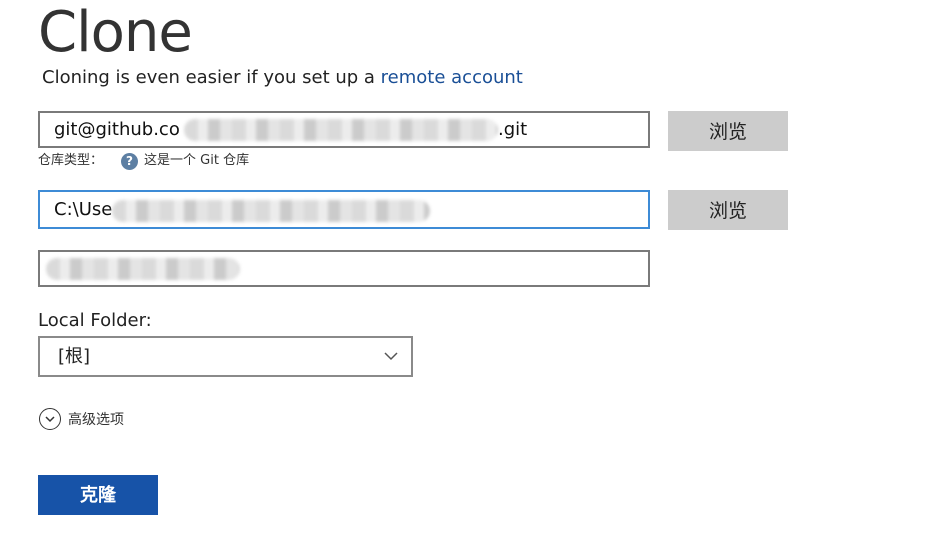 The width and height of the screenshot is (936, 538). What do you see at coordinates (728, 210) in the screenshot?
I see `browse-path-button: 浏览` at bounding box center [728, 210].